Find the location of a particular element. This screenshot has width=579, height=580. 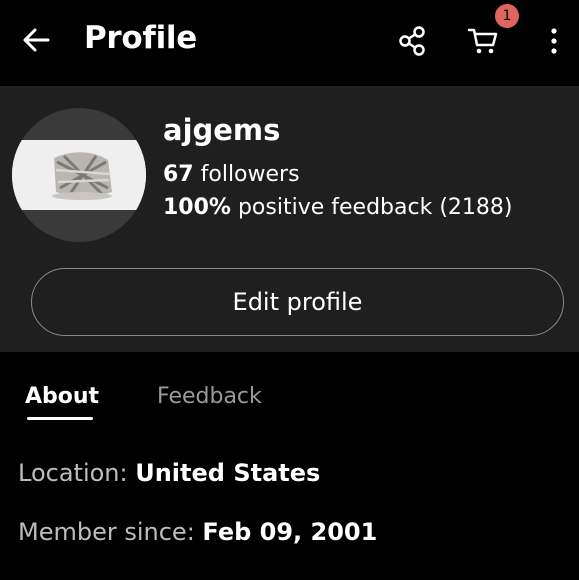

location-row: Location: United States is located at coordinates (169, 473).